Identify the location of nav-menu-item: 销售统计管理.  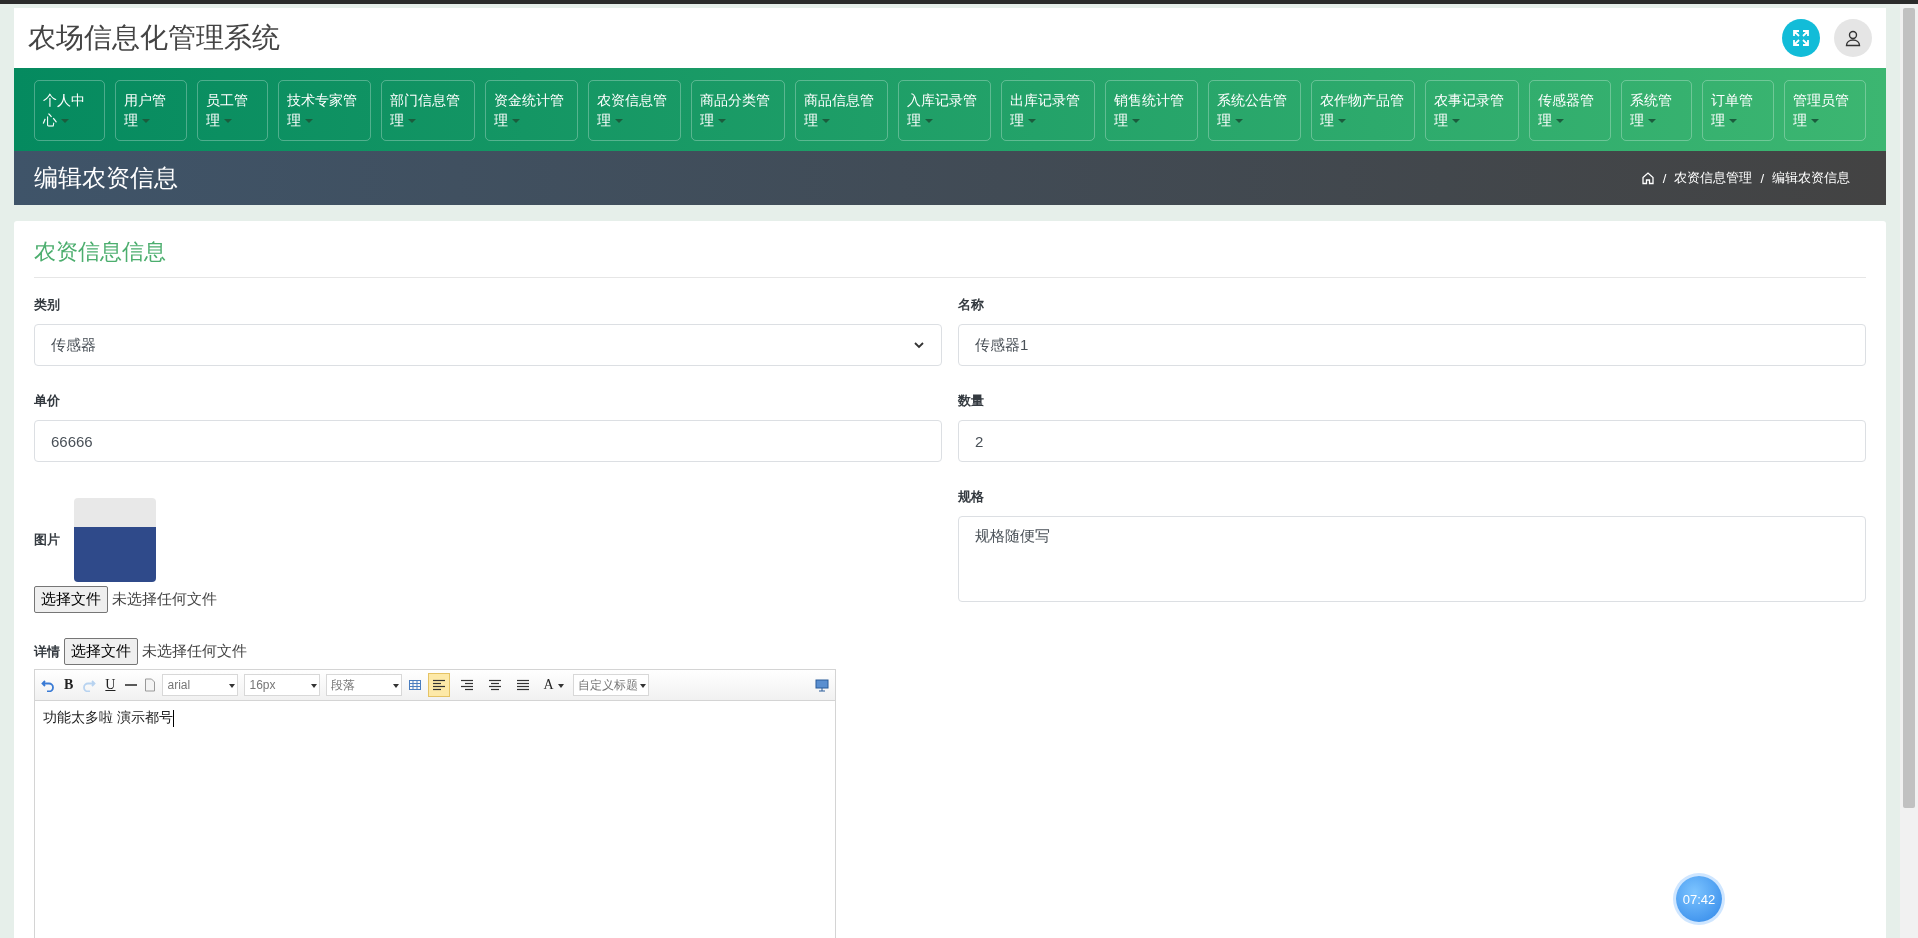
(1151, 110).